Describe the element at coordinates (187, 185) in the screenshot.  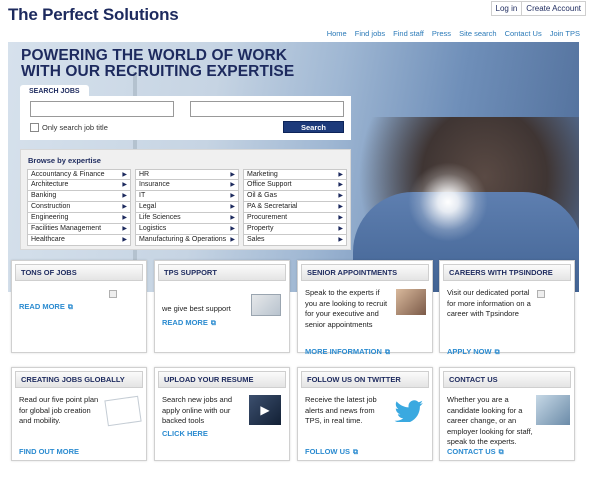
I see `expertise-item: Insurance ▶` at that location.